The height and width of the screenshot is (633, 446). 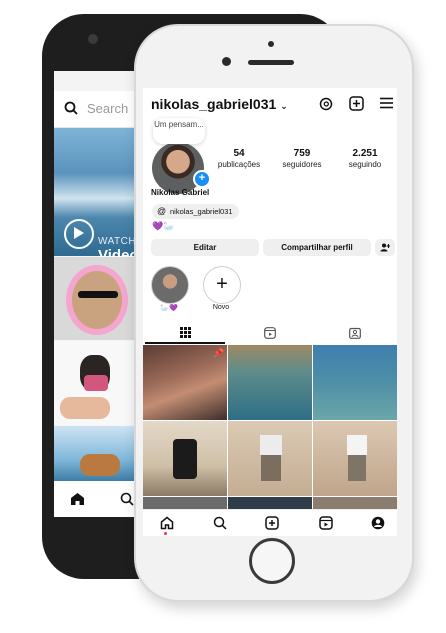 I want to click on profile-tabs, so click(x=270, y=333).